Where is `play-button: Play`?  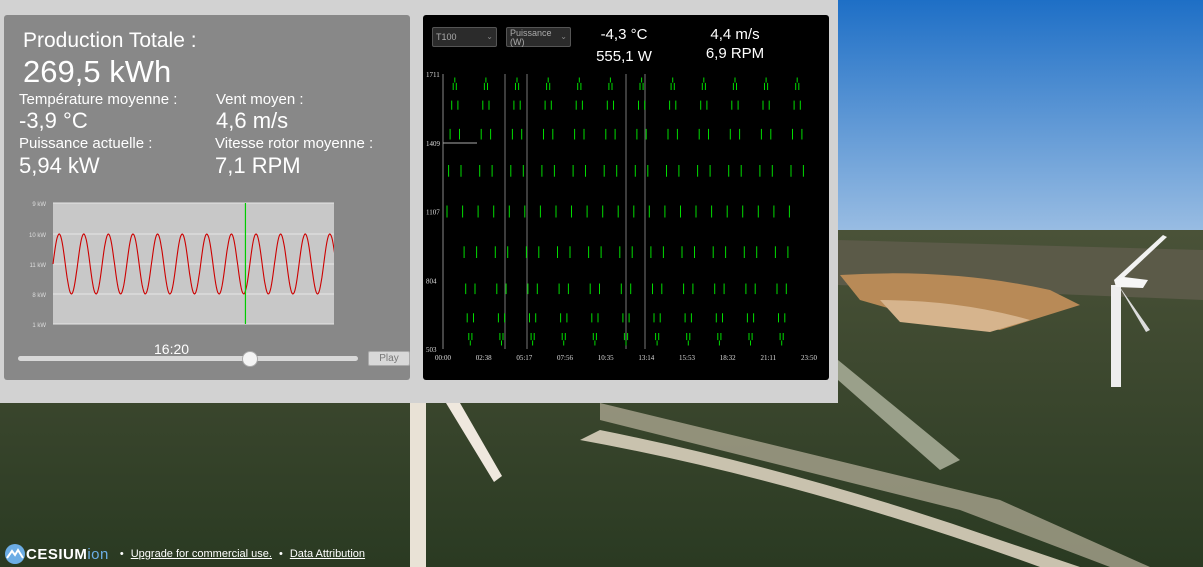
play-button: Play is located at coordinates (389, 358).